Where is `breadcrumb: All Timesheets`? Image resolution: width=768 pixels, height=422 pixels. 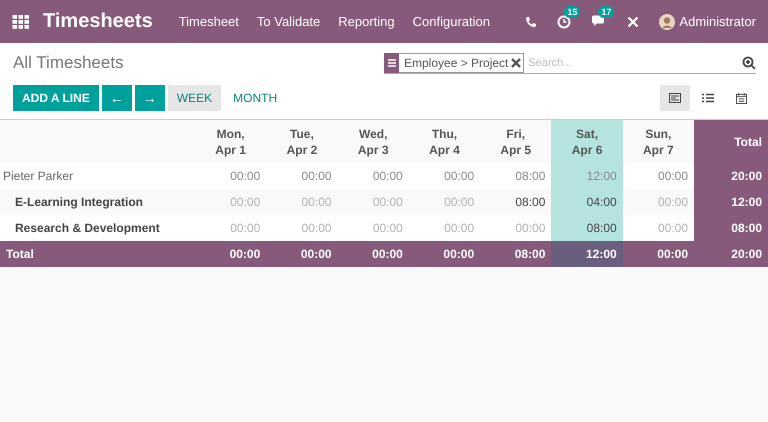 breadcrumb: All Timesheets is located at coordinates (68, 63).